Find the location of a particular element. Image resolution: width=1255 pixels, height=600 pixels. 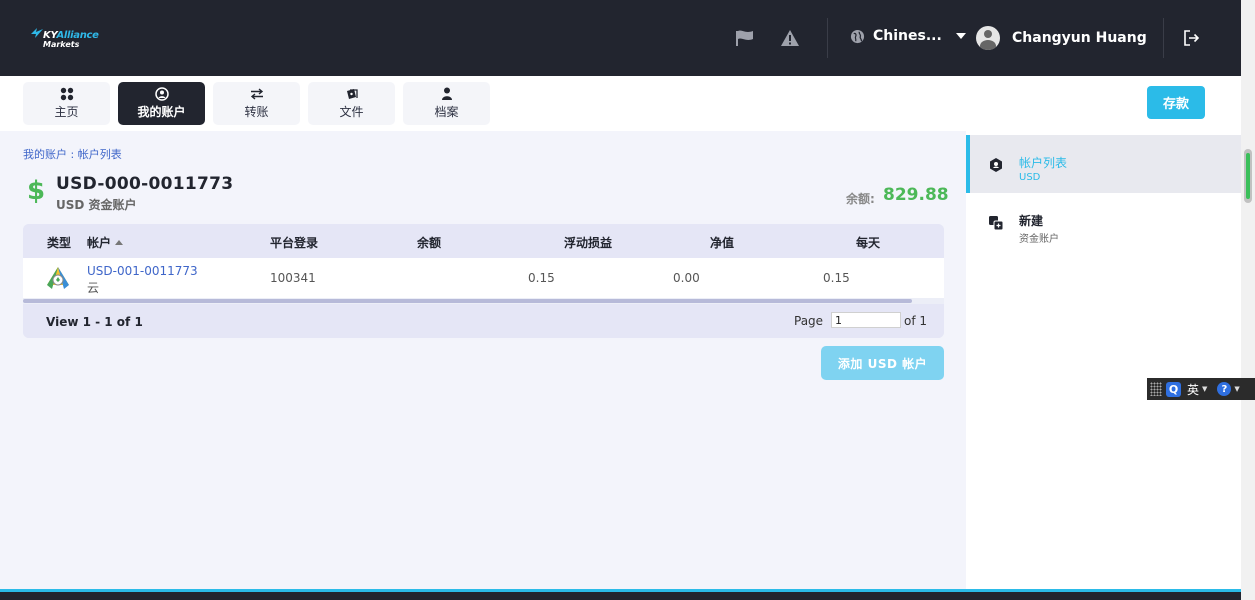

sidebar-item-new: 新建 资金账户 is located at coordinates (1103, 222).